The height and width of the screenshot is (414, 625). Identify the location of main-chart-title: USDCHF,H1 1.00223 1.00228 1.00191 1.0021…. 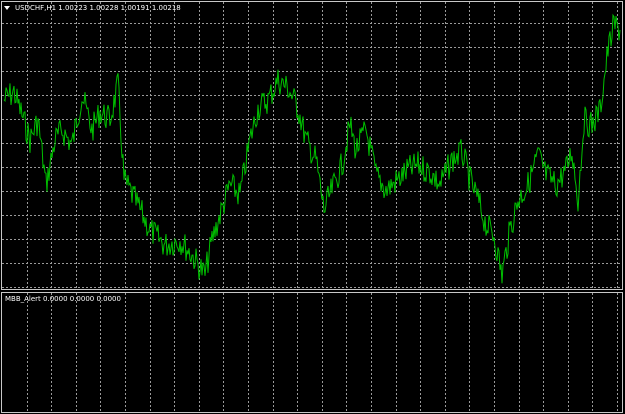
(98, 8).